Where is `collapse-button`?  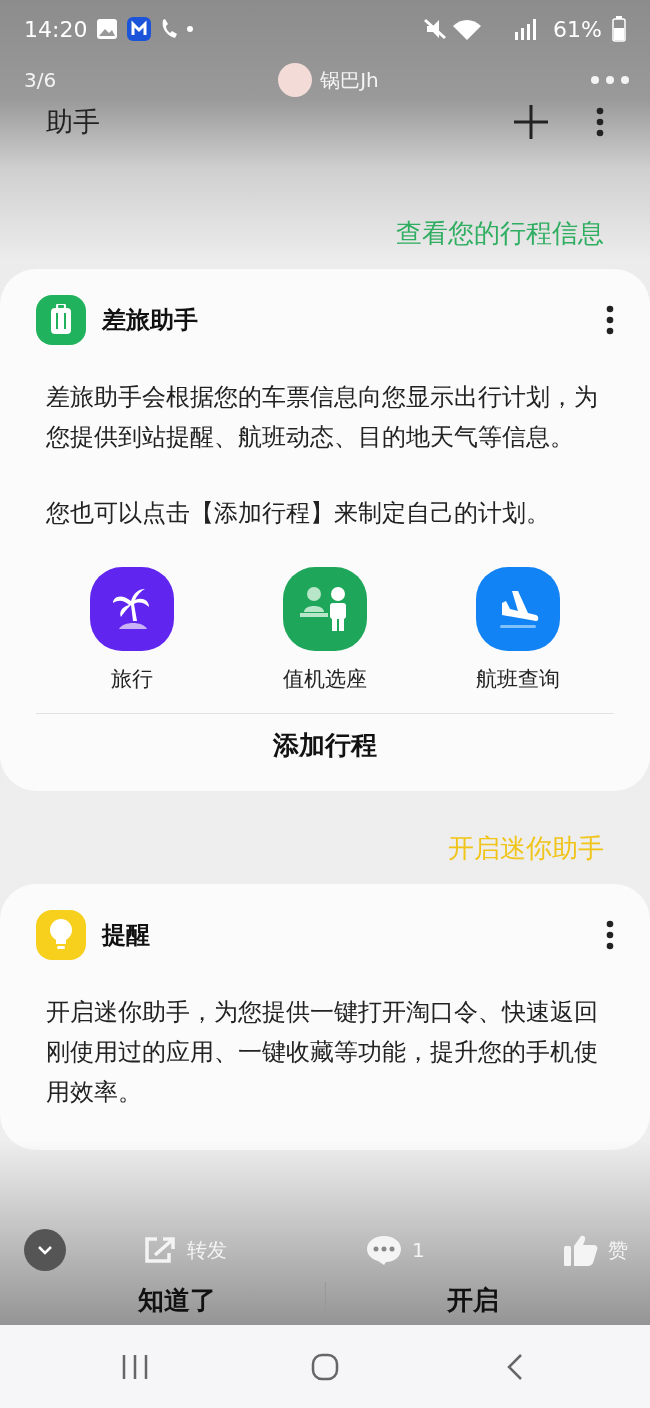
collapse-button is located at coordinates (45, 1250).